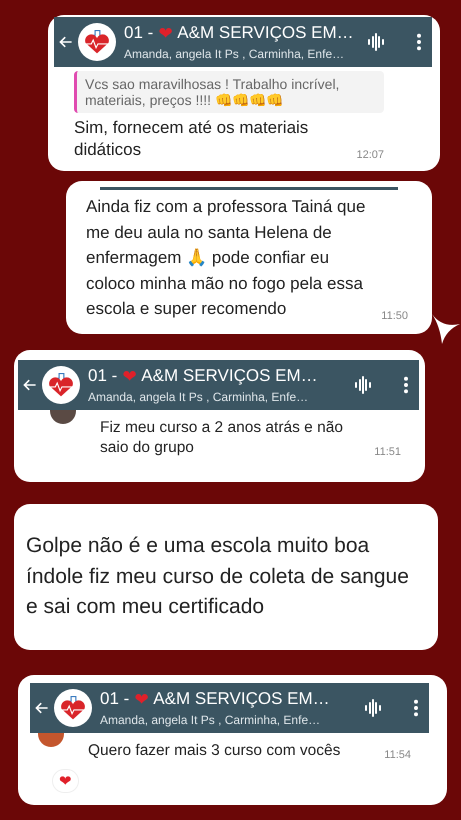 This screenshot has height=820, width=461. Describe the element at coordinates (215, 750) in the screenshot. I see `message-text: Quero fazer mais 3 curso com vocês` at that location.